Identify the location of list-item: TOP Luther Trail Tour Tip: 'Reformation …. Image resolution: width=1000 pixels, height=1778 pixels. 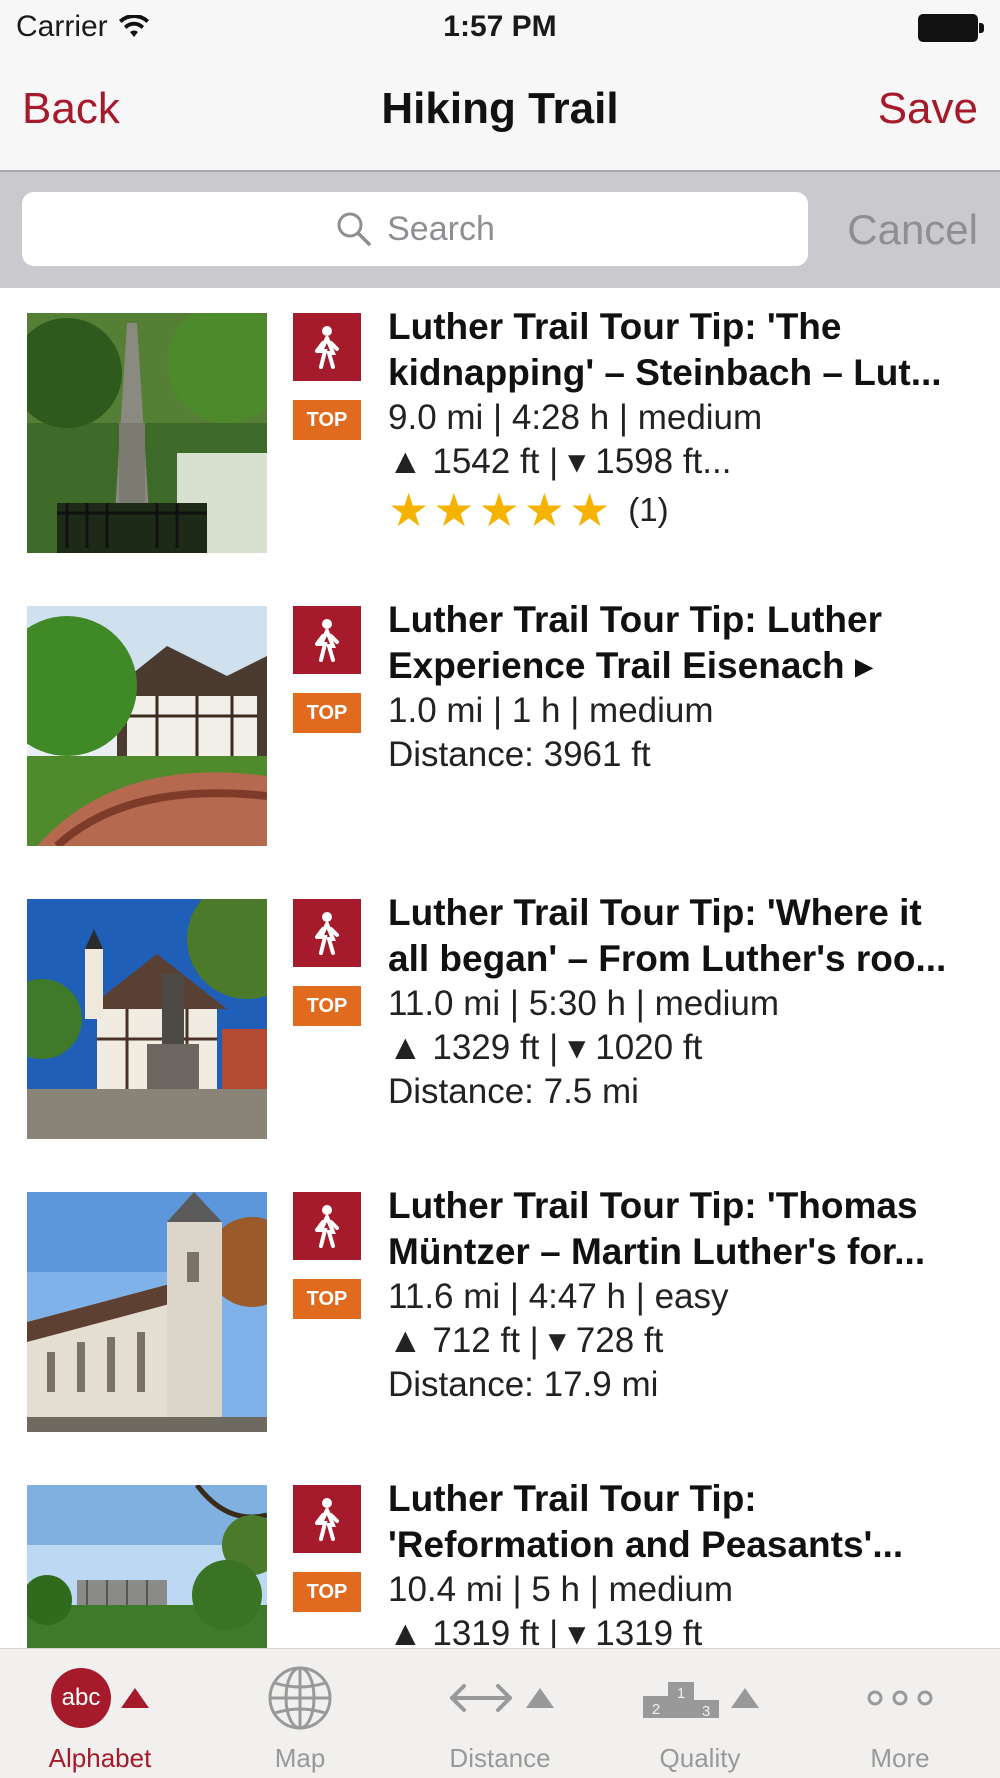
(500, 1554).